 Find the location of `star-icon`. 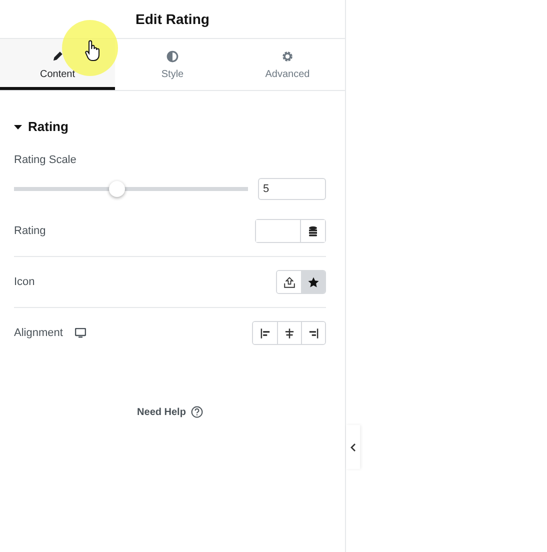

star-icon is located at coordinates (313, 282).